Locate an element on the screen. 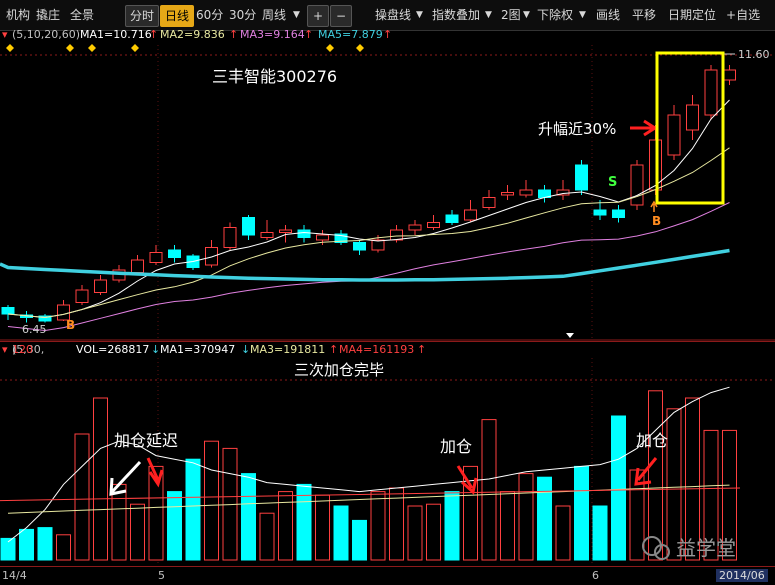  collapse-icon: ▾ is located at coordinates (5, 350).